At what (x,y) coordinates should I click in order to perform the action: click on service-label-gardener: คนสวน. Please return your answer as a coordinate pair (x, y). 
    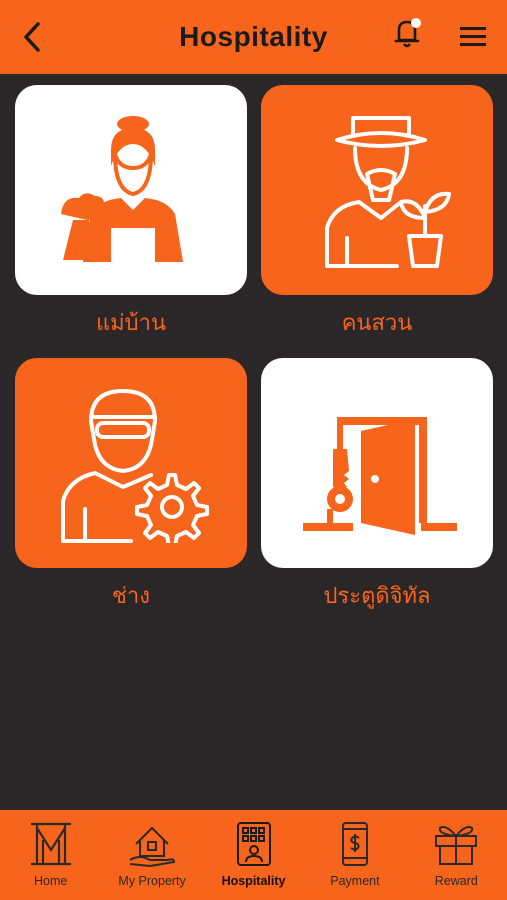
    Looking at the image, I should click on (377, 323).